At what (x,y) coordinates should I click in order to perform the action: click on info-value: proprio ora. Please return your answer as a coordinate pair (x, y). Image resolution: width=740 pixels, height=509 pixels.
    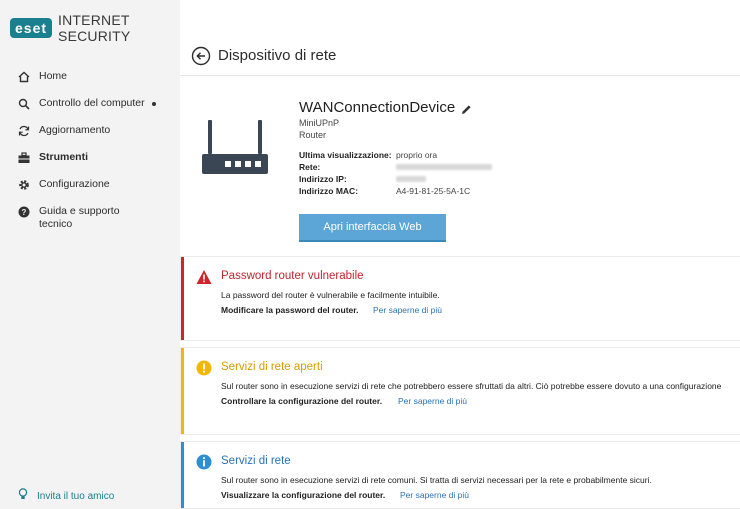
    Looking at the image, I should click on (417, 155).